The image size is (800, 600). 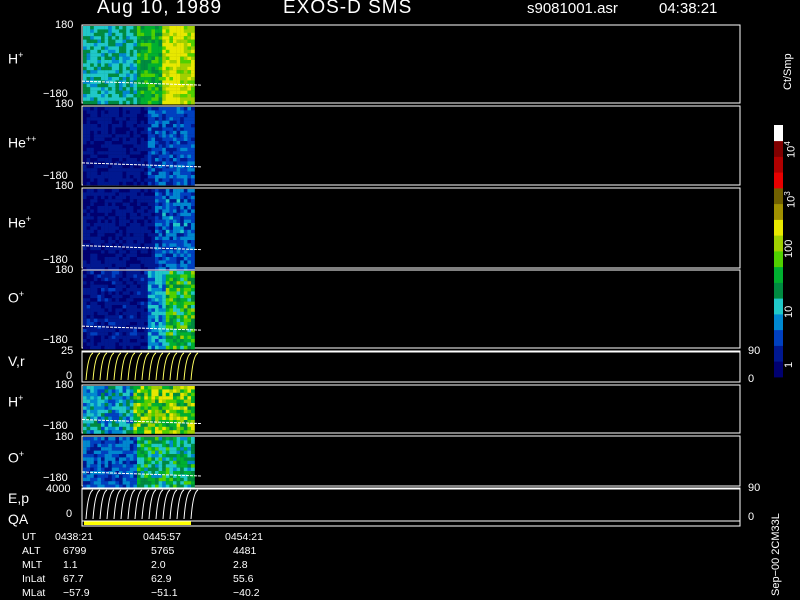 I want to click on panel-label-h-plus-2: H+, so click(x=16, y=401).